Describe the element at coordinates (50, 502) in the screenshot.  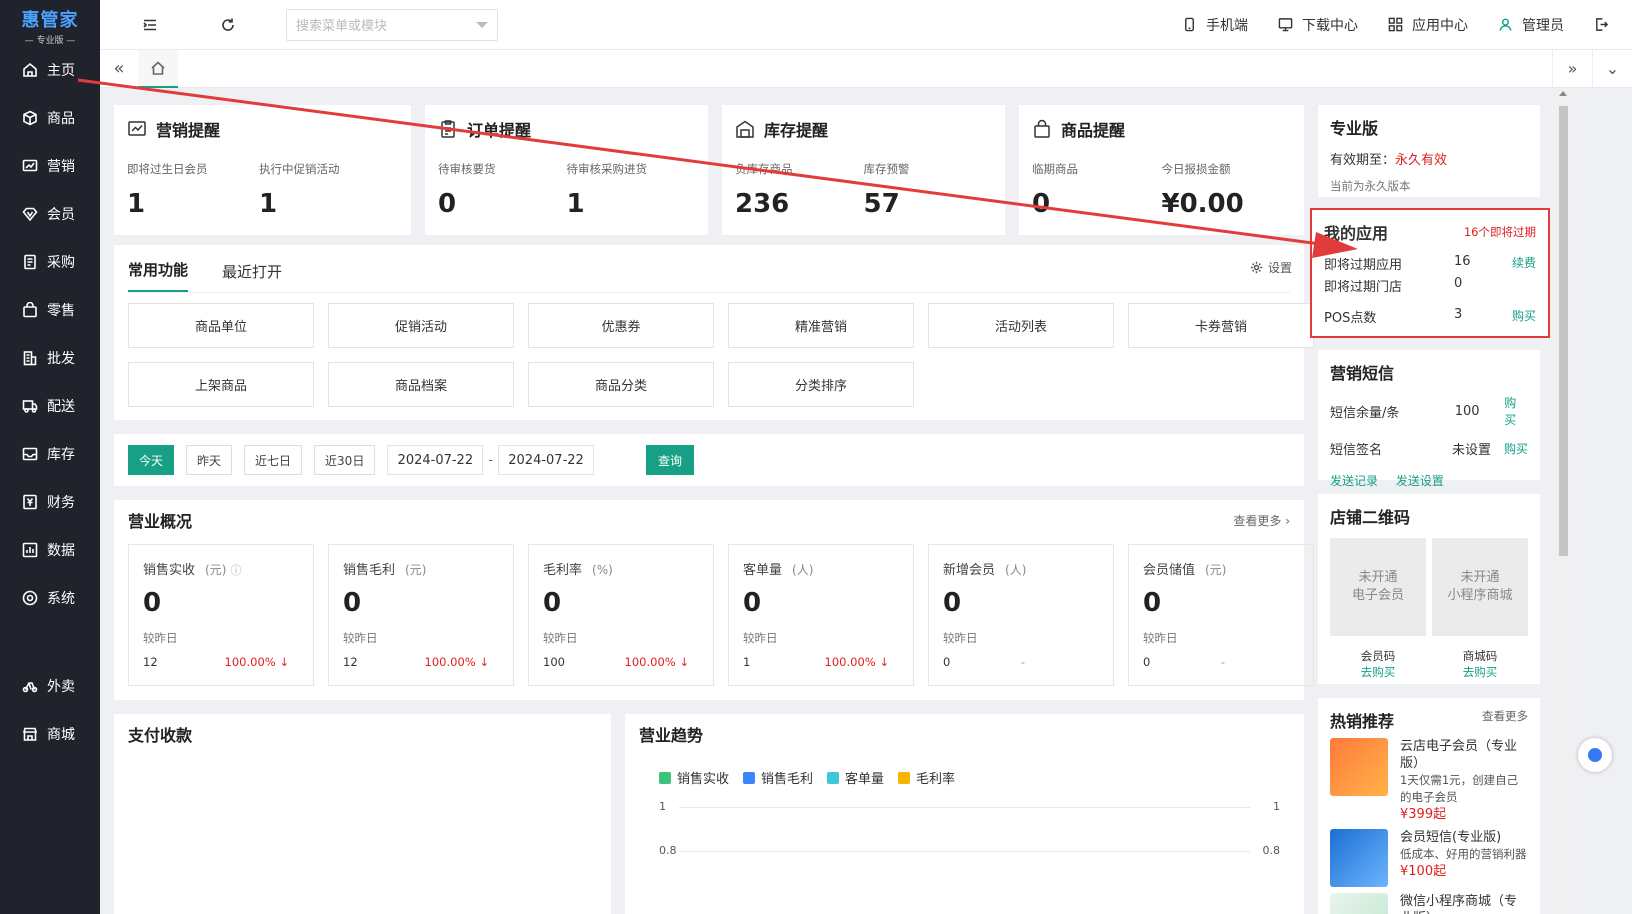
I see `sidebar-item-finance: 财务` at that location.